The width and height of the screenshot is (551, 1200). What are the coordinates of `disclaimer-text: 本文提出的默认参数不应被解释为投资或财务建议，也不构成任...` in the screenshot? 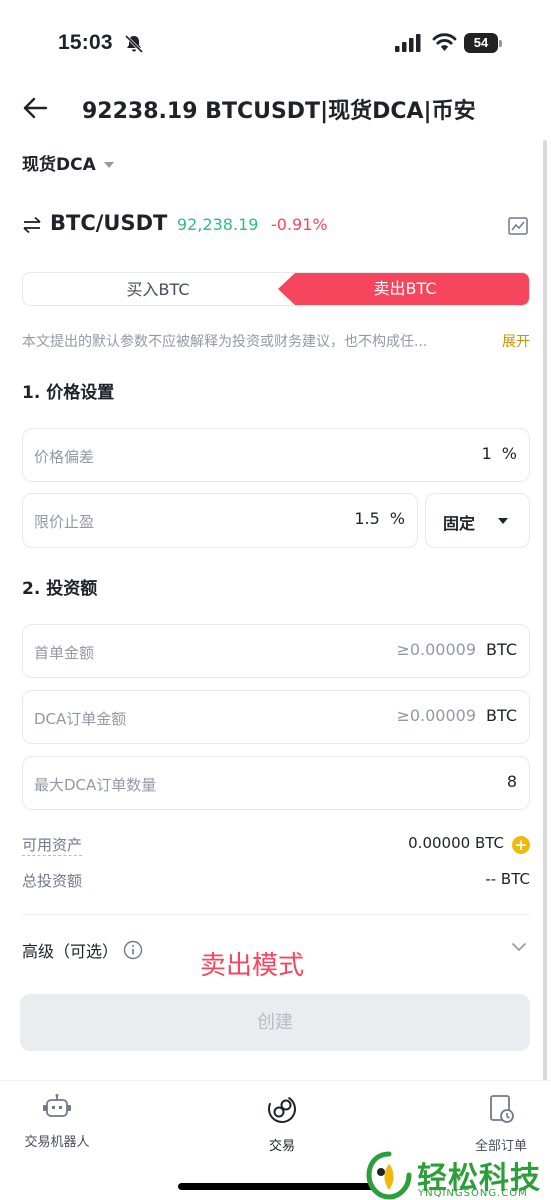 It's located at (225, 342).